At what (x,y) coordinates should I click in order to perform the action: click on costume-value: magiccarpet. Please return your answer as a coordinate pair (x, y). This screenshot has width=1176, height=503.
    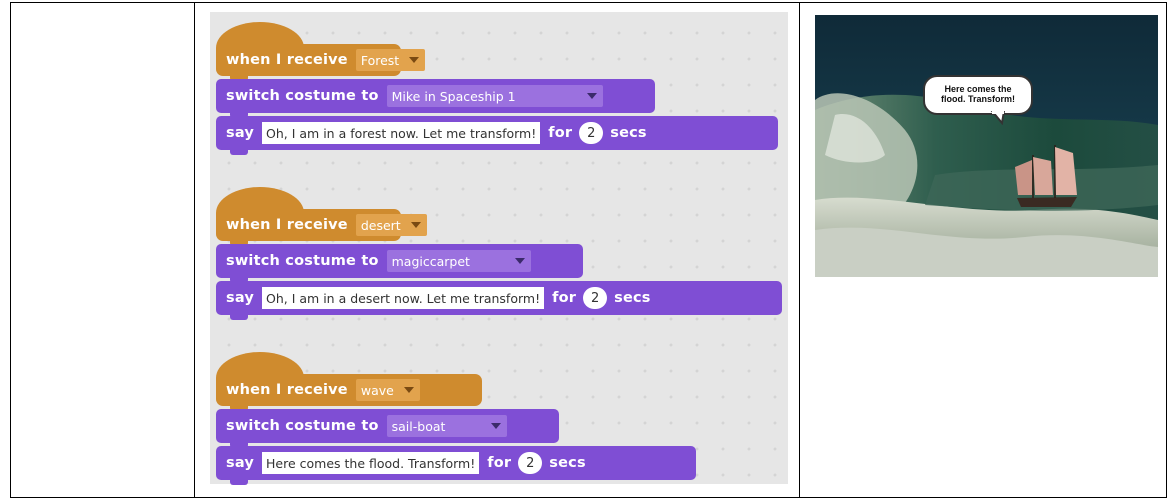
    Looking at the image, I should click on (430, 261).